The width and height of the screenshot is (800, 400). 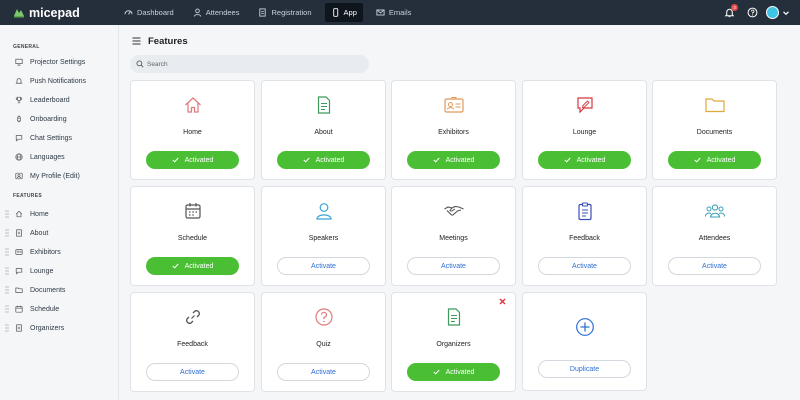 What do you see at coordinates (192, 130) in the screenshot?
I see `feature-card-home: Home Activated` at bounding box center [192, 130].